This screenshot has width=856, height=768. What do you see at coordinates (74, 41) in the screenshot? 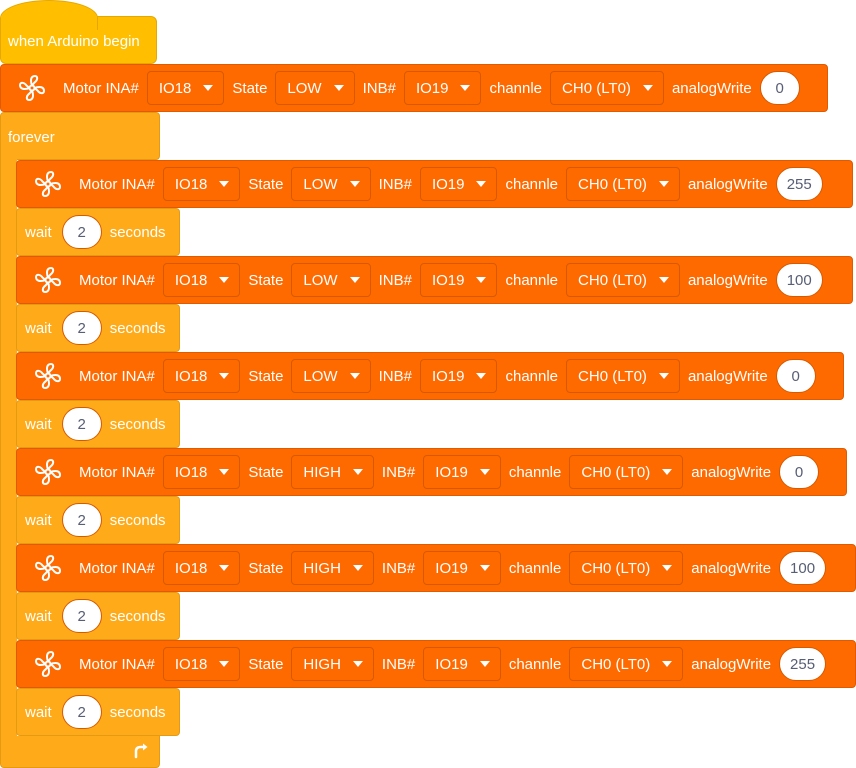
I see `hat-label: when Arduino begin` at bounding box center [74, 41].